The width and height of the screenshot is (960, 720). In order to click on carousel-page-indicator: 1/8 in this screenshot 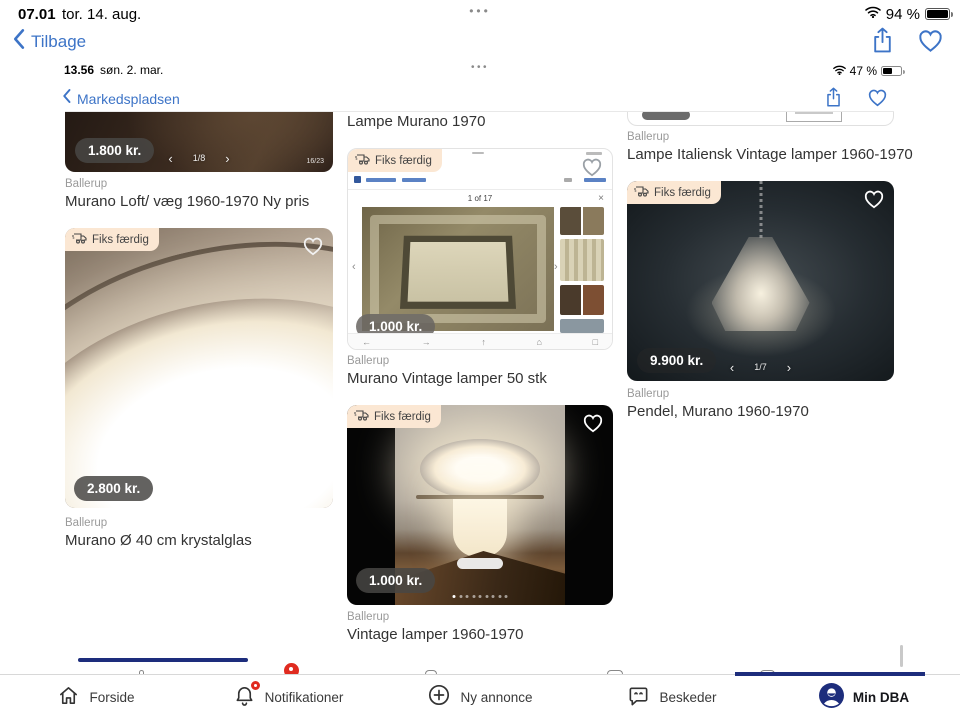, I will do `click(199, 158)`.